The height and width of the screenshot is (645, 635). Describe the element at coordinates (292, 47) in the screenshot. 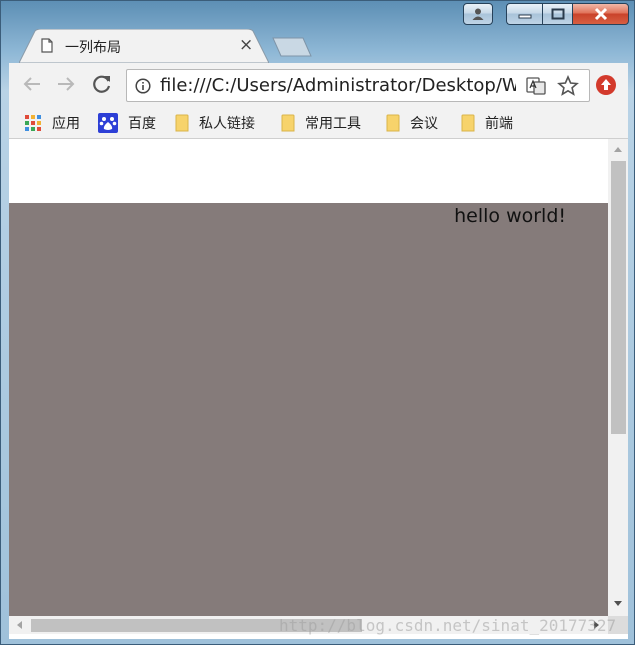

I see `new-tab-button` at that location.